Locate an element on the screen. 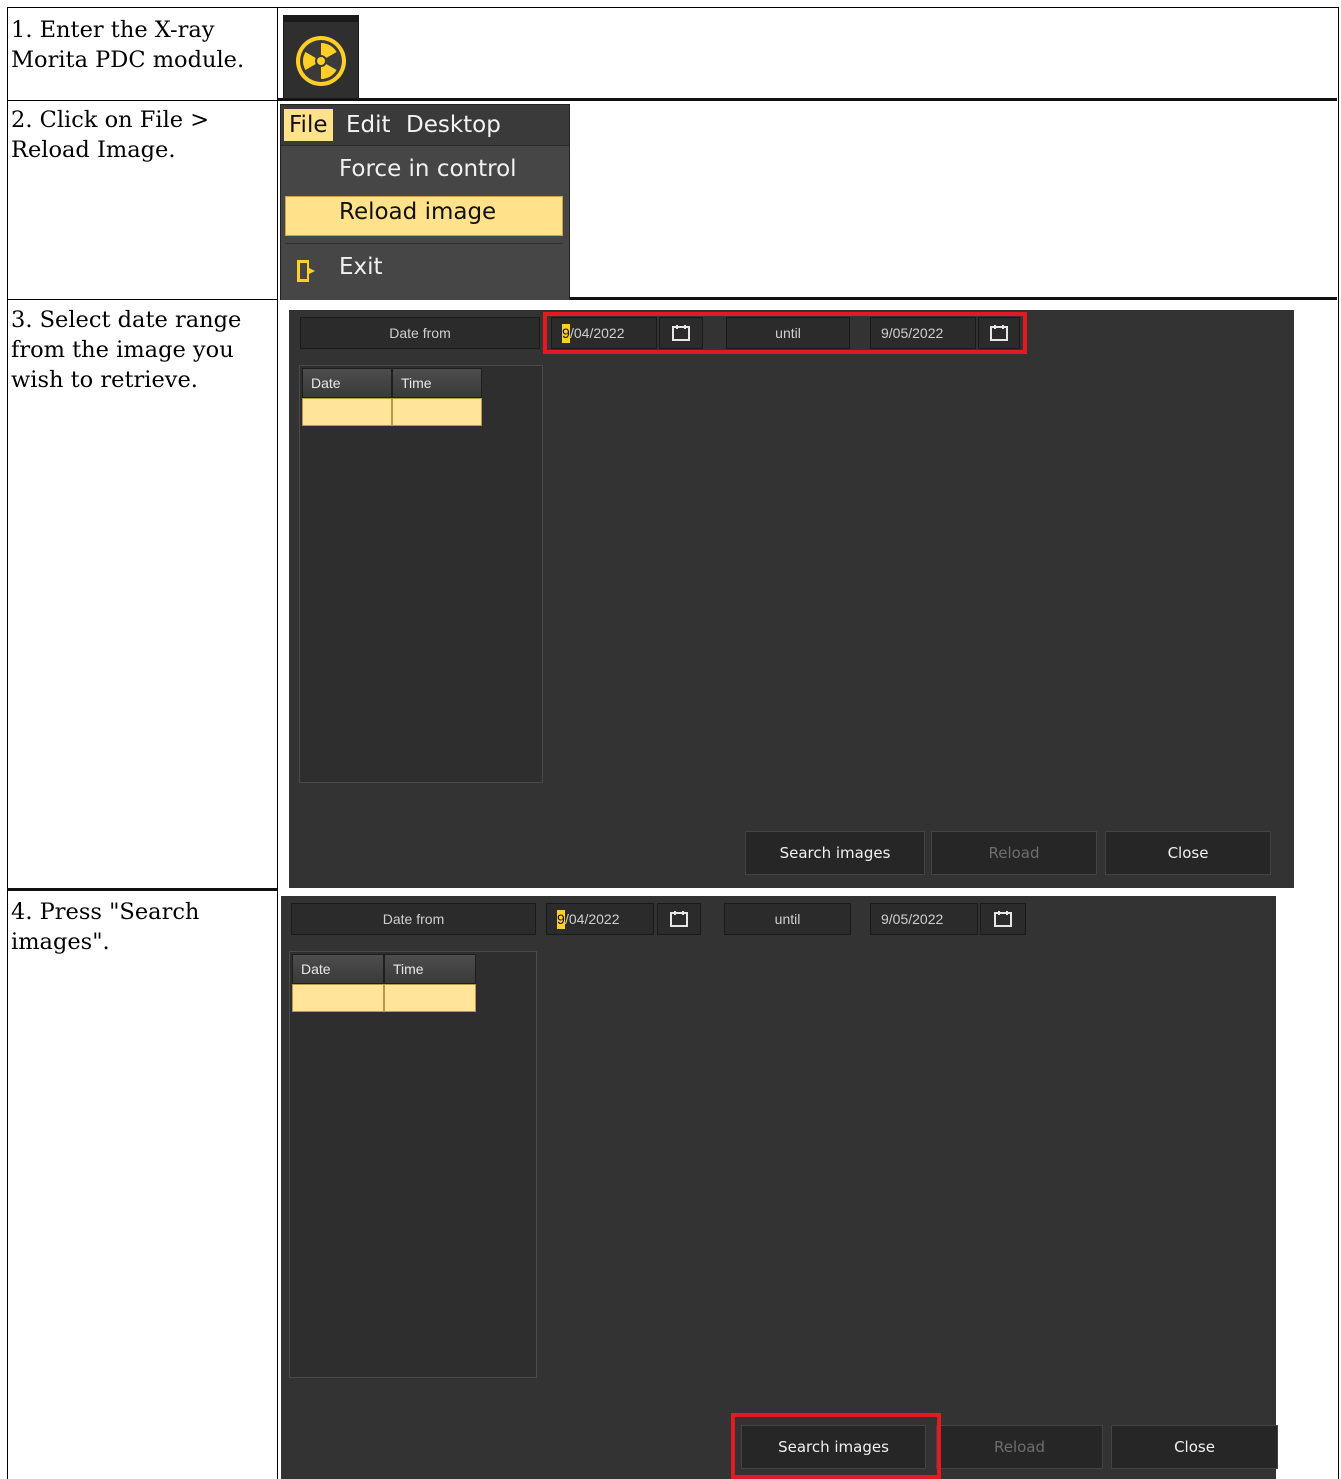  search-images-annotation is located at coordinates (836, 1446).